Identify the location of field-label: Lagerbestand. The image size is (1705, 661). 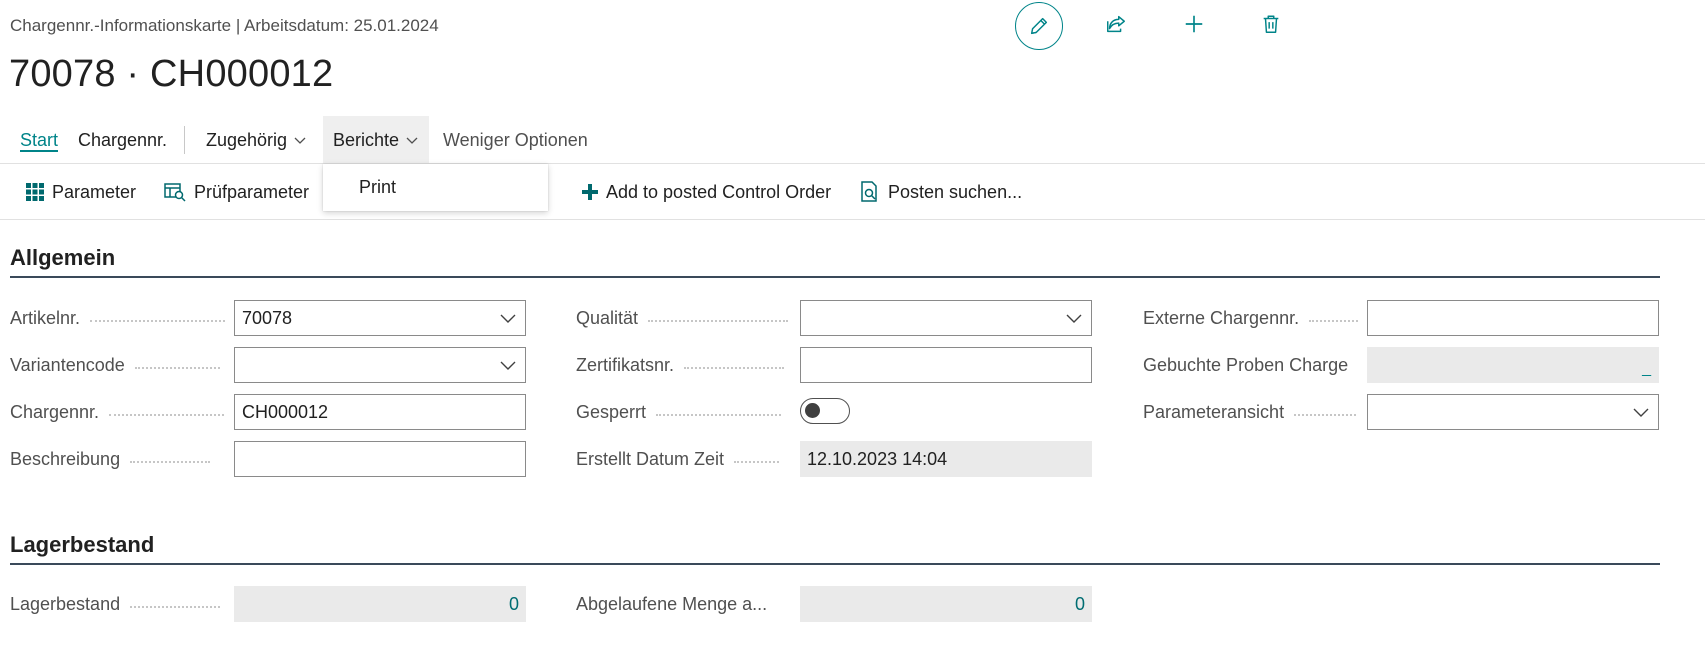
(117, 604).